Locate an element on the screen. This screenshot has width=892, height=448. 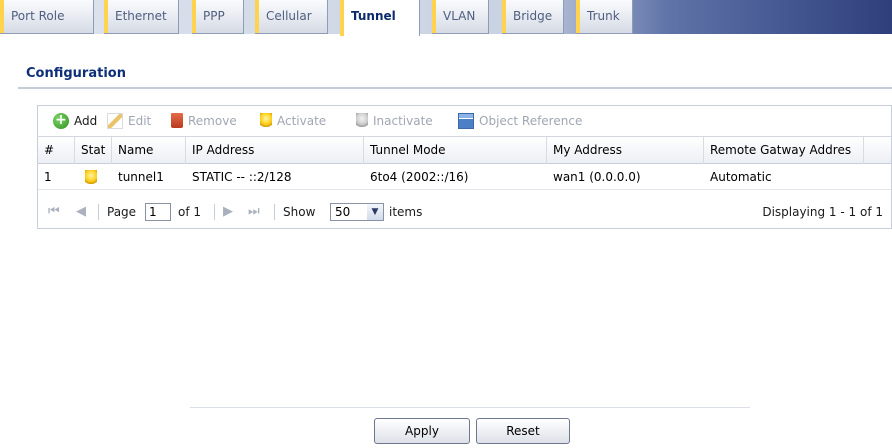
items-label: items is located at coordinates (406, 212).